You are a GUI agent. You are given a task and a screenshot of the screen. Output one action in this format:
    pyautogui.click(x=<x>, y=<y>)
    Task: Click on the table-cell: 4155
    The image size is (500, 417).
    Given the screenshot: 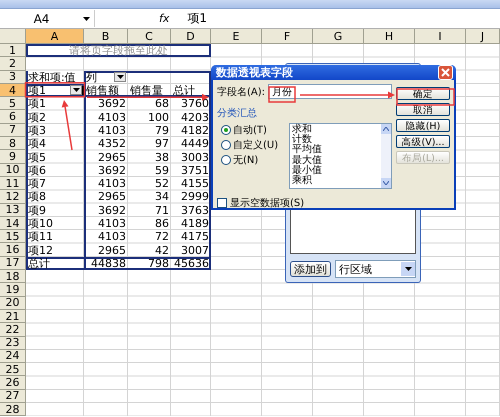 What is the action you would take?
    pyautogui.click(x=191, y=183)
    